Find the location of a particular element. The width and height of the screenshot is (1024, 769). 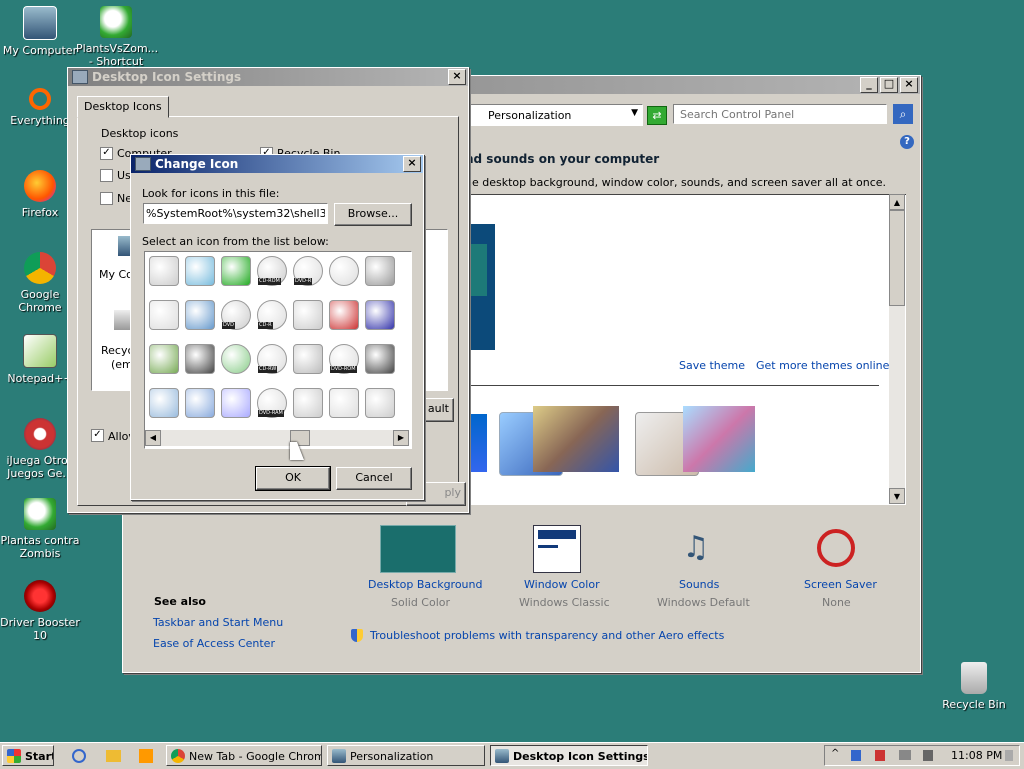

disc-type-label: DVD-ROM is located at coordinates (343, 369).